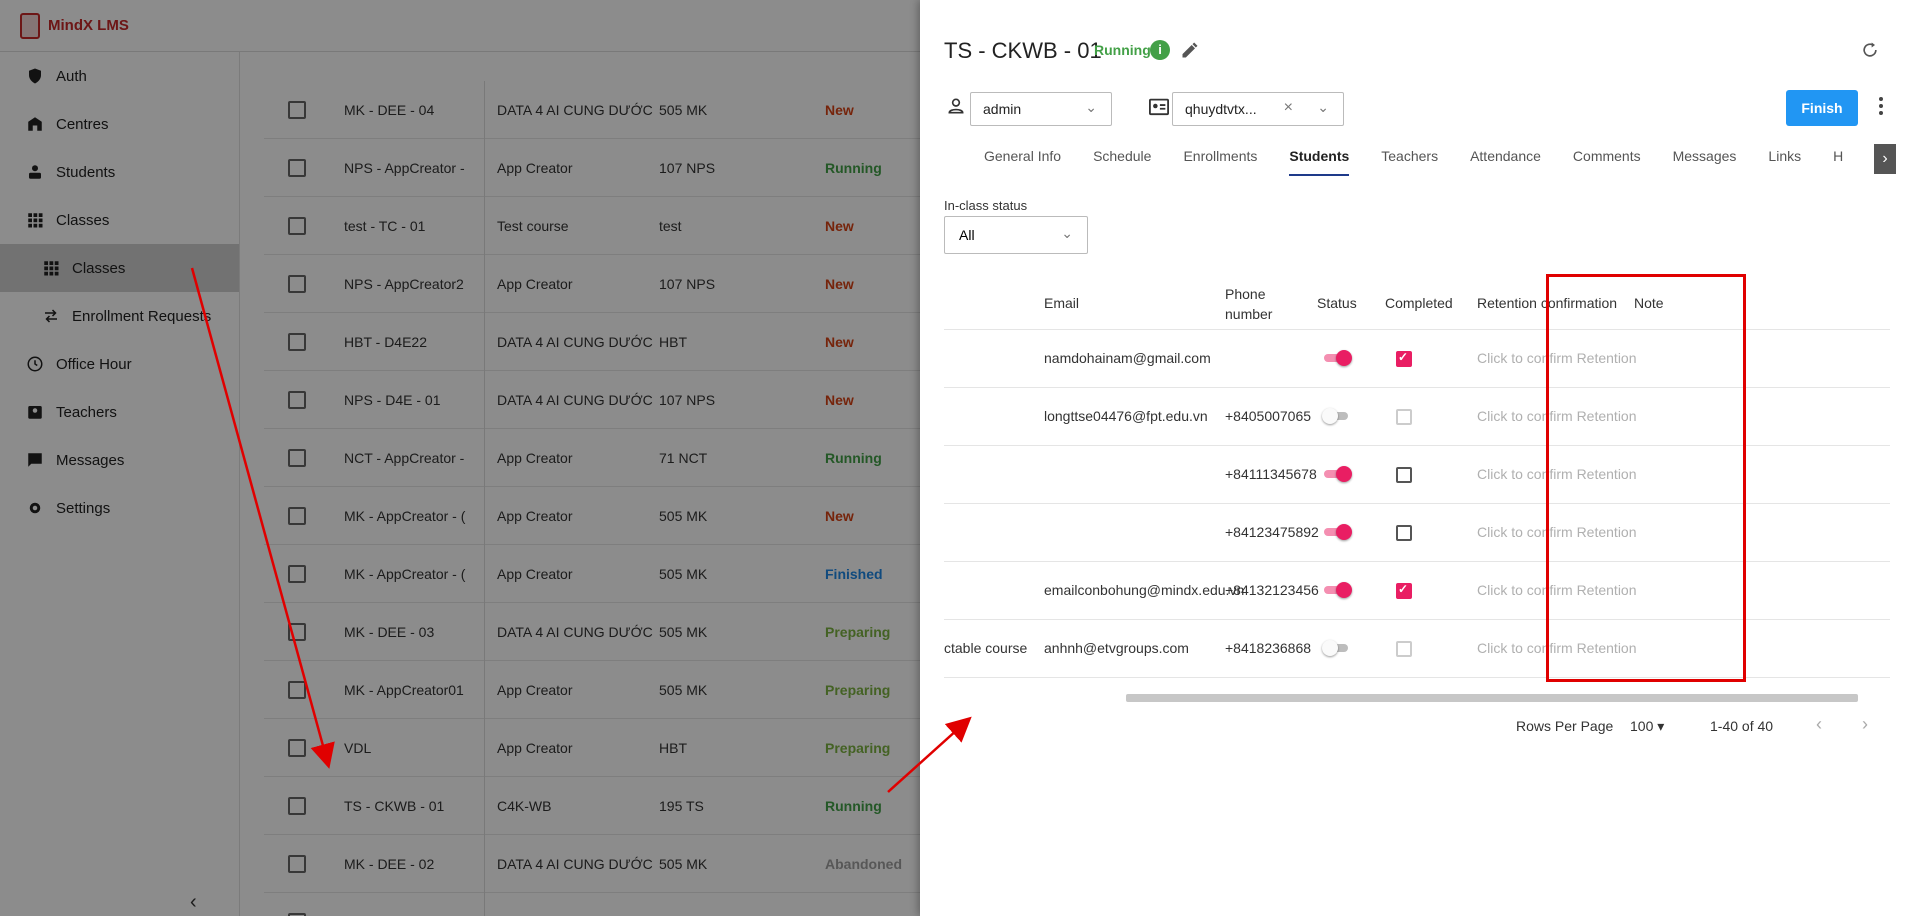 The image size is (1912, 916). I want to click on edit-pencil-icon, so click(1190, 52).